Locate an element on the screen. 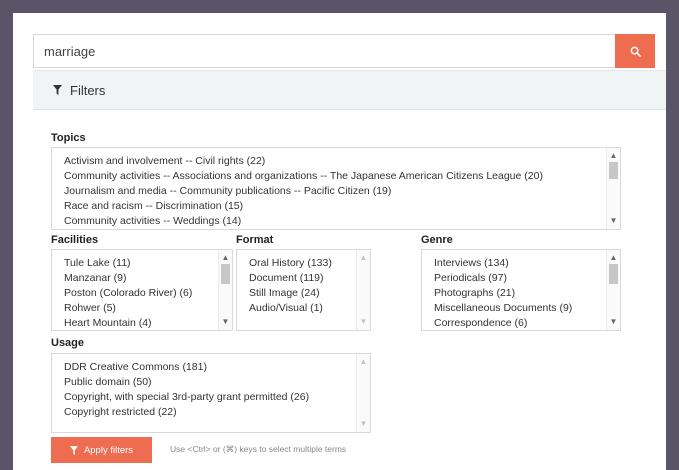  facilities-scrollbar: ▲ ▼ is located at coordinates (225, 290).